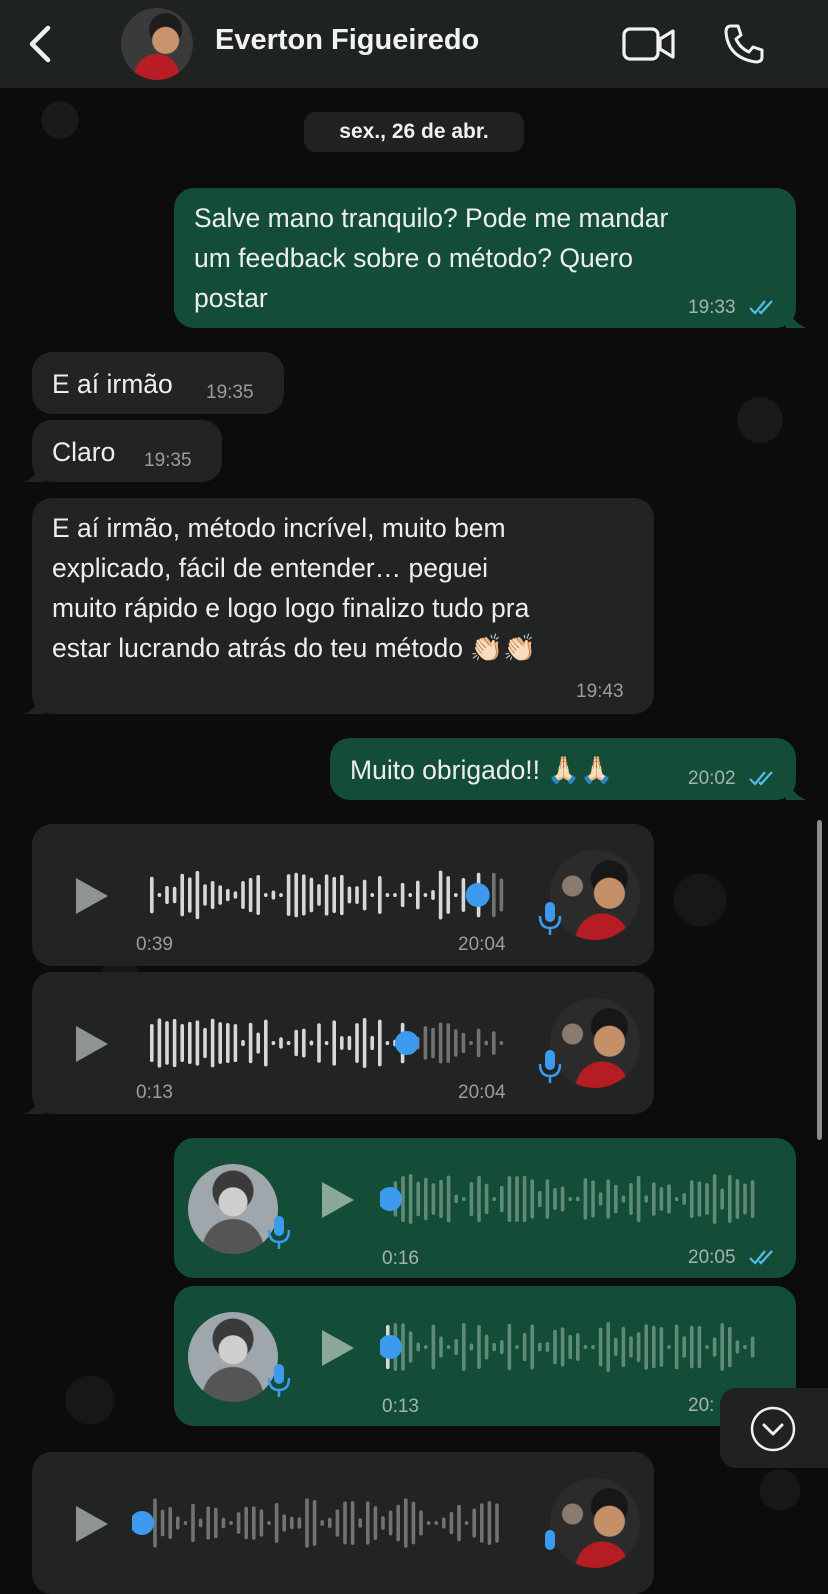 This screenshot has height=1594, width=828. I want to click on voice-message-outgoing: 0:16 20:05, so click(485, 1208).